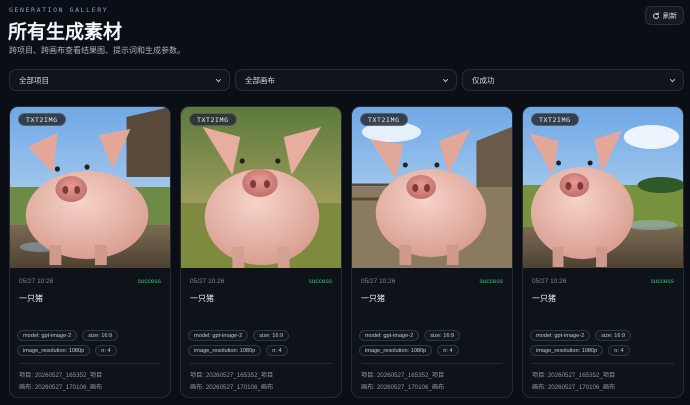  What do you see at coordinates (65, 32) in the screenshot?
I see `page-title: 所有生成素材` at bounding box center [65, 32].